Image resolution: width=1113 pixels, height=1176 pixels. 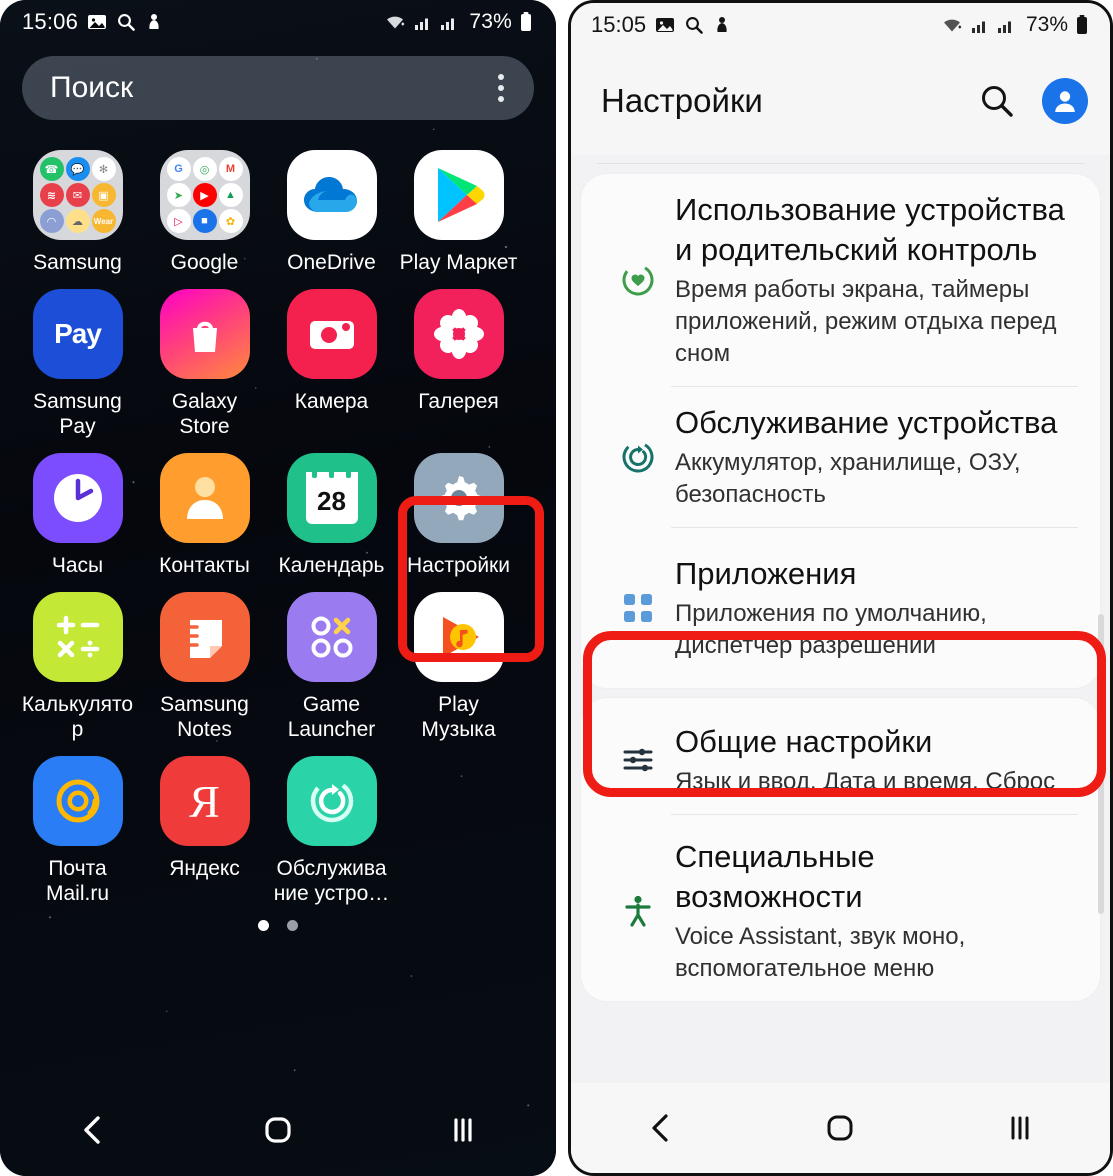 What do you see at coordinates (331, 334) in the screenshot?
I see `camera-icon` at bounding box center [331, 334].